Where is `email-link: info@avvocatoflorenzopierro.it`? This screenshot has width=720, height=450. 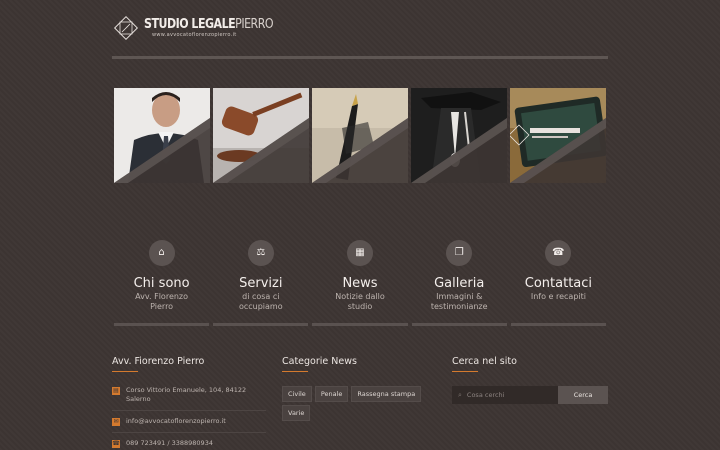 email-link: info@avvocatoflorenzopierro.it is located at coordinates (176, 421).